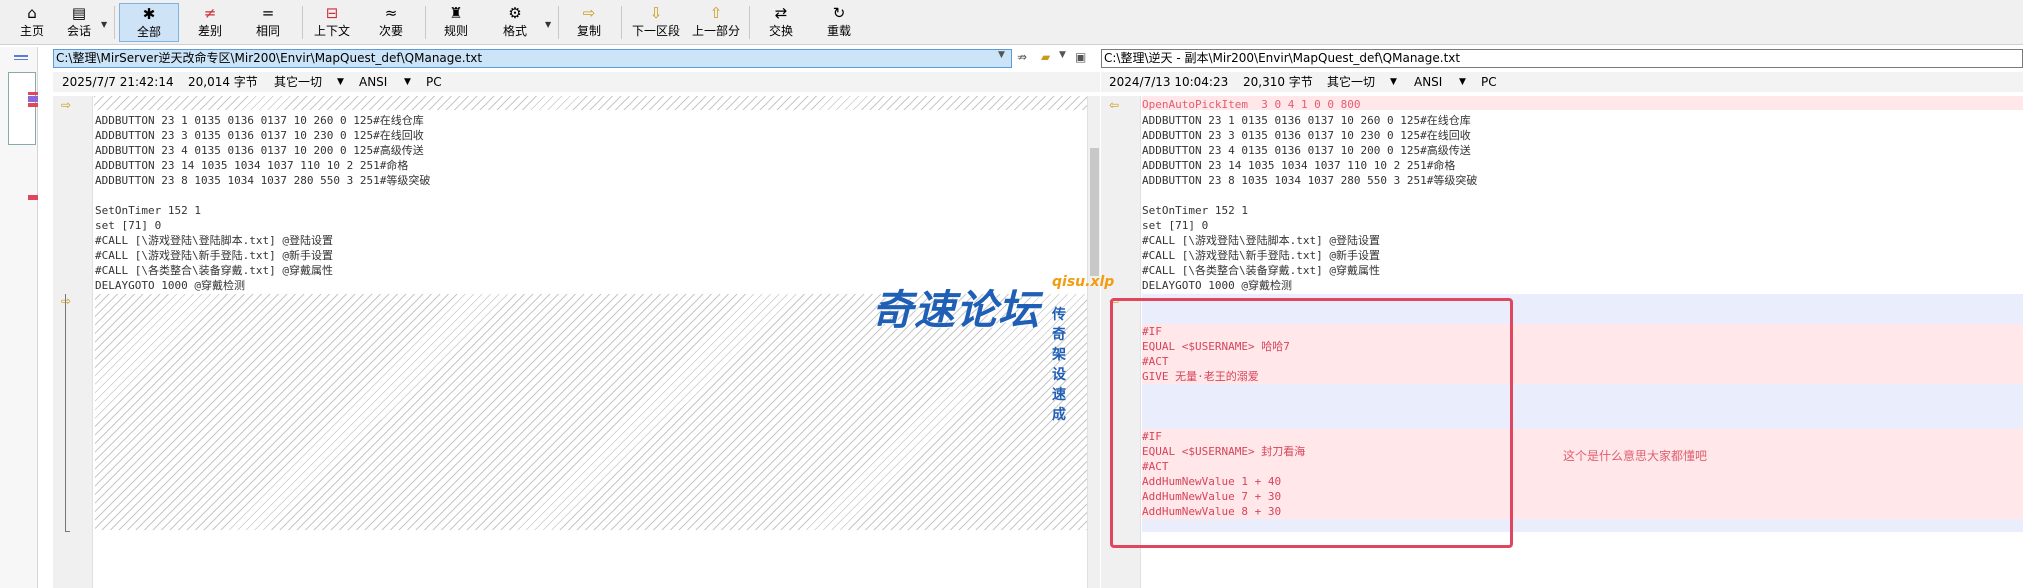 The width and height of the screenshot is (2023, 588). What do you see at coordinates (407, 82) in the screenshot?
I see `left-encoding-dropdown-icon: ▼` at bounding box center [407, 82].